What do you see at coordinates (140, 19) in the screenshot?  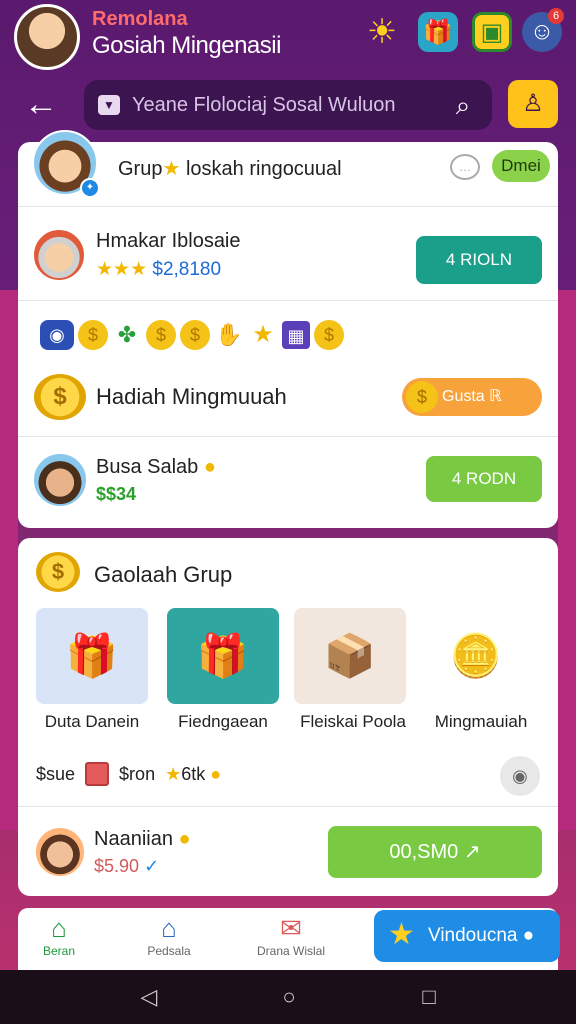 I see `app-name: Remolana` at bounding box center [140, 19].